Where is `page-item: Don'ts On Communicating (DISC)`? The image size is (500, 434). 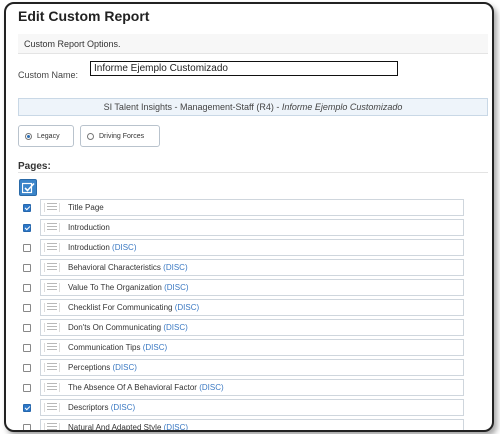
page-item: Don'ts On Communicating (DISC) is located at coordinates (252, 327).